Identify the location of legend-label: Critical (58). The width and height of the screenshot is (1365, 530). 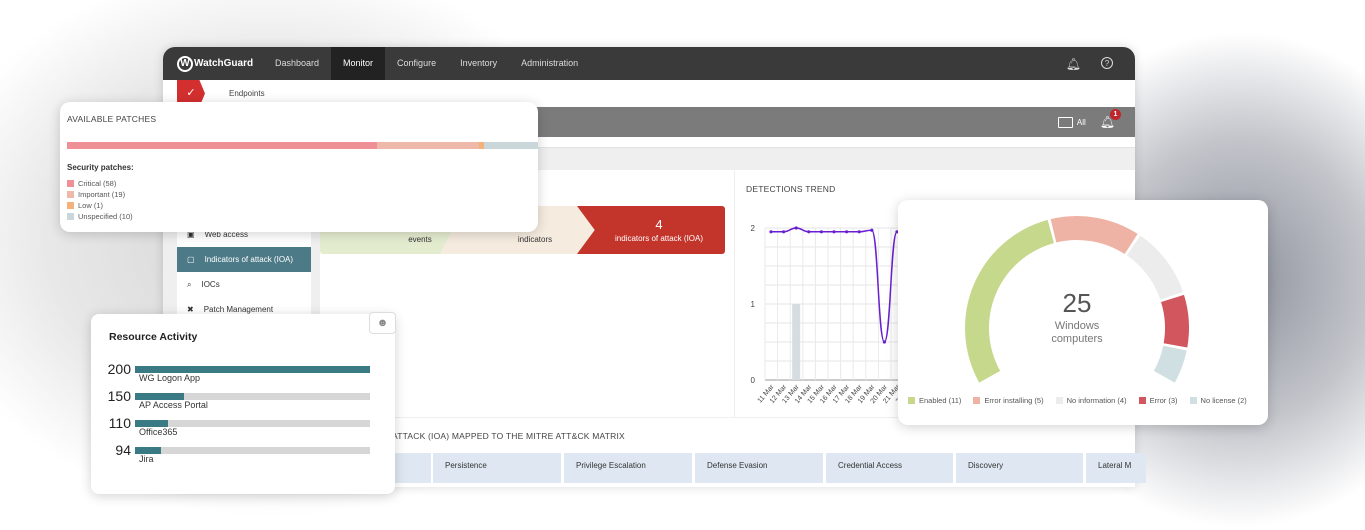
(97, 183).